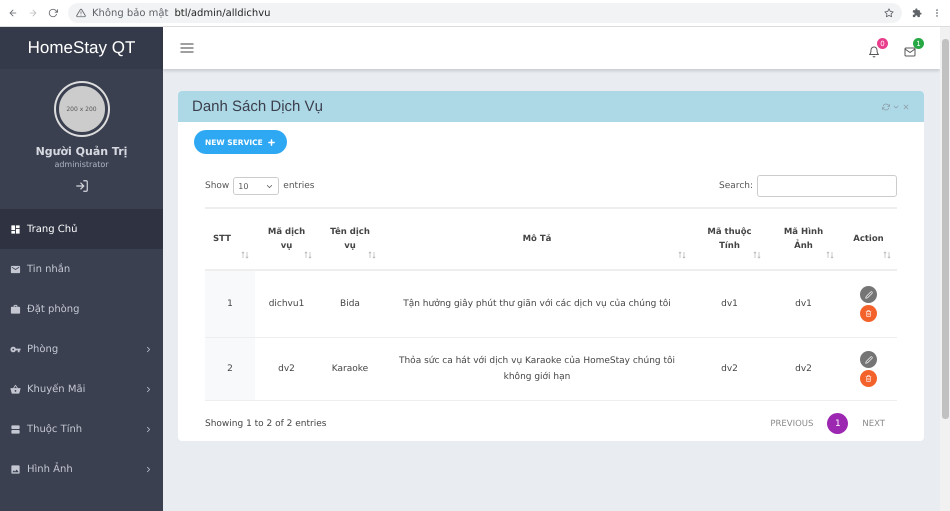  I want to click on search-field, so click(827, 186).